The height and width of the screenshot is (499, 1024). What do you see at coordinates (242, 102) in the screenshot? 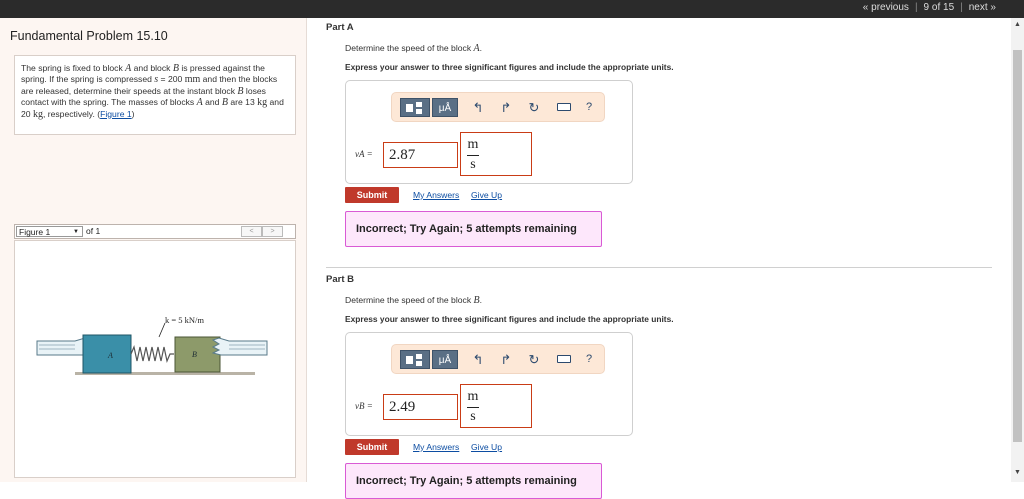
I see `problem-text: are 13` at bounding box center [242, 102].